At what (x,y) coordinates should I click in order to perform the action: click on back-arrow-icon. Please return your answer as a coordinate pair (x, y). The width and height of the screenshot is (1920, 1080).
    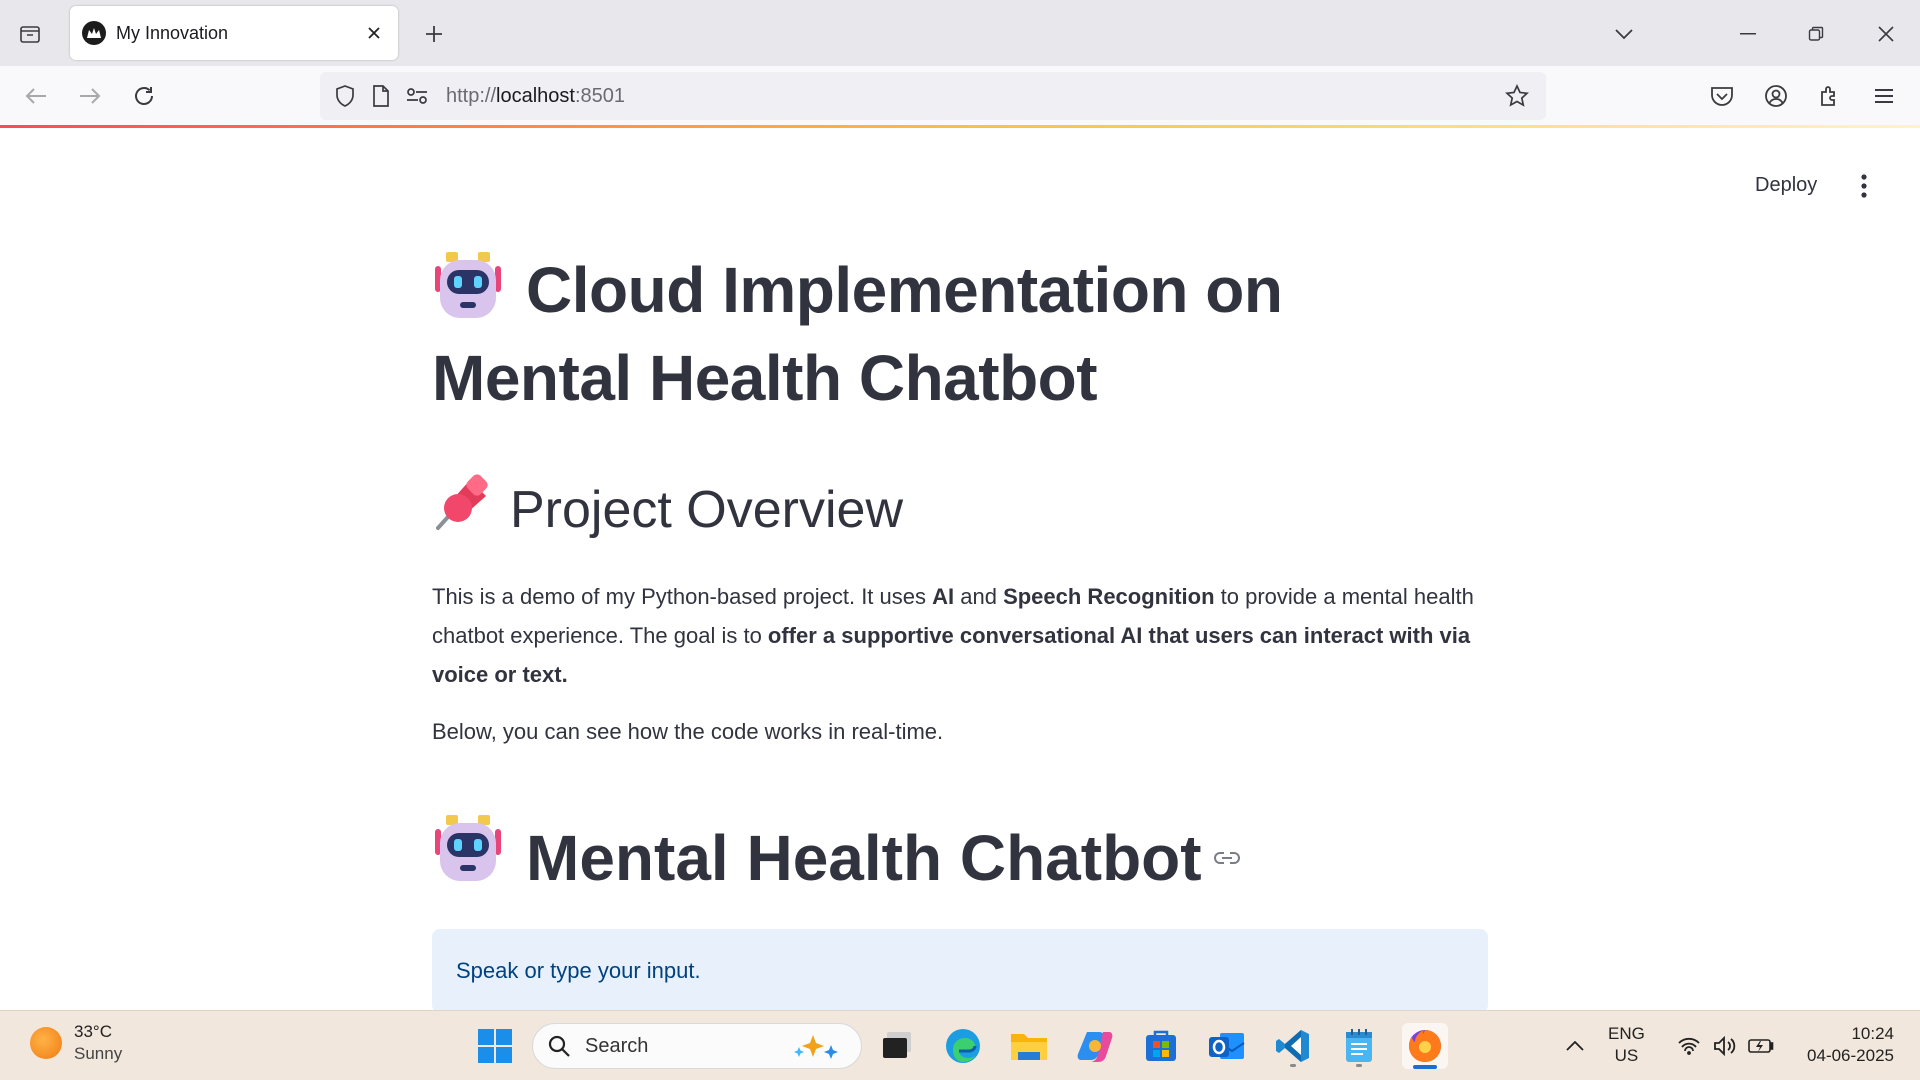
    Looking at the image, I should click on (36, 96).